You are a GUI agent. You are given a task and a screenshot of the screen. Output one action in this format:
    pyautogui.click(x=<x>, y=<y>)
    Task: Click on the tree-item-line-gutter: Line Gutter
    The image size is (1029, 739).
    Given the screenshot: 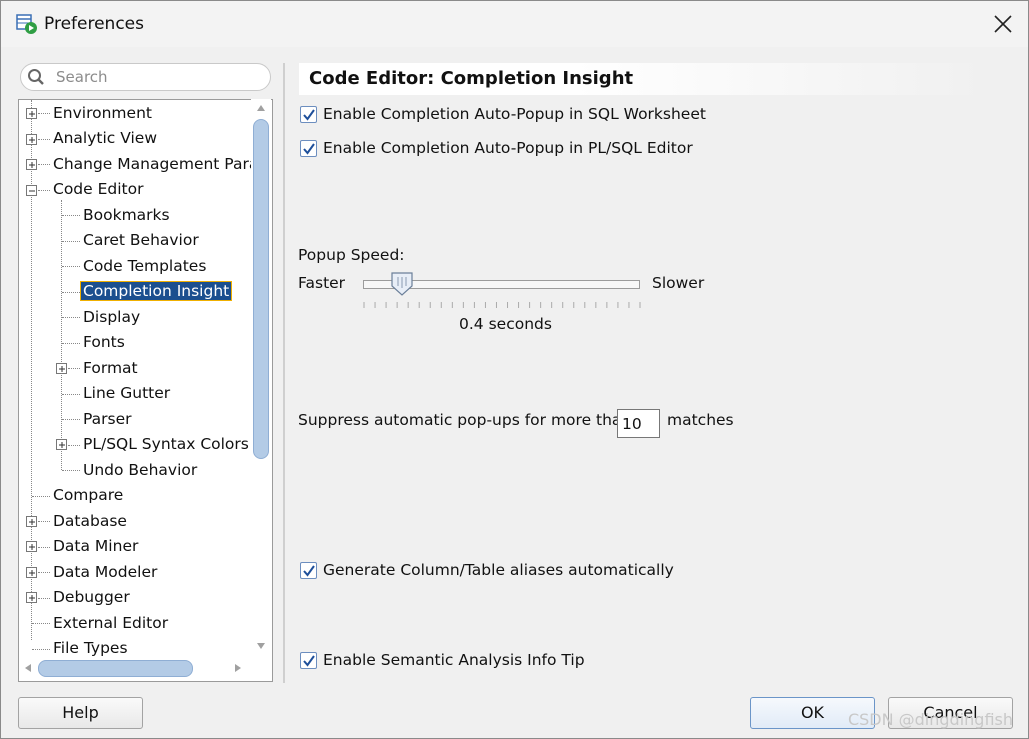 What is the action you would take?
    pyautogui.click(x=126, y=393)
    